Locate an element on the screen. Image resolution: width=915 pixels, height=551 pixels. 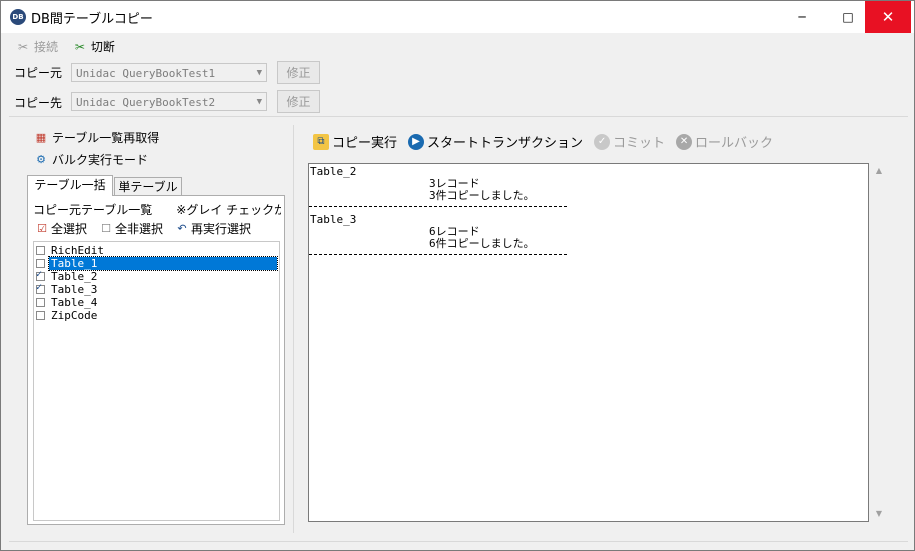
log-table-name: Table_3 is located at coordinates (333, 219).